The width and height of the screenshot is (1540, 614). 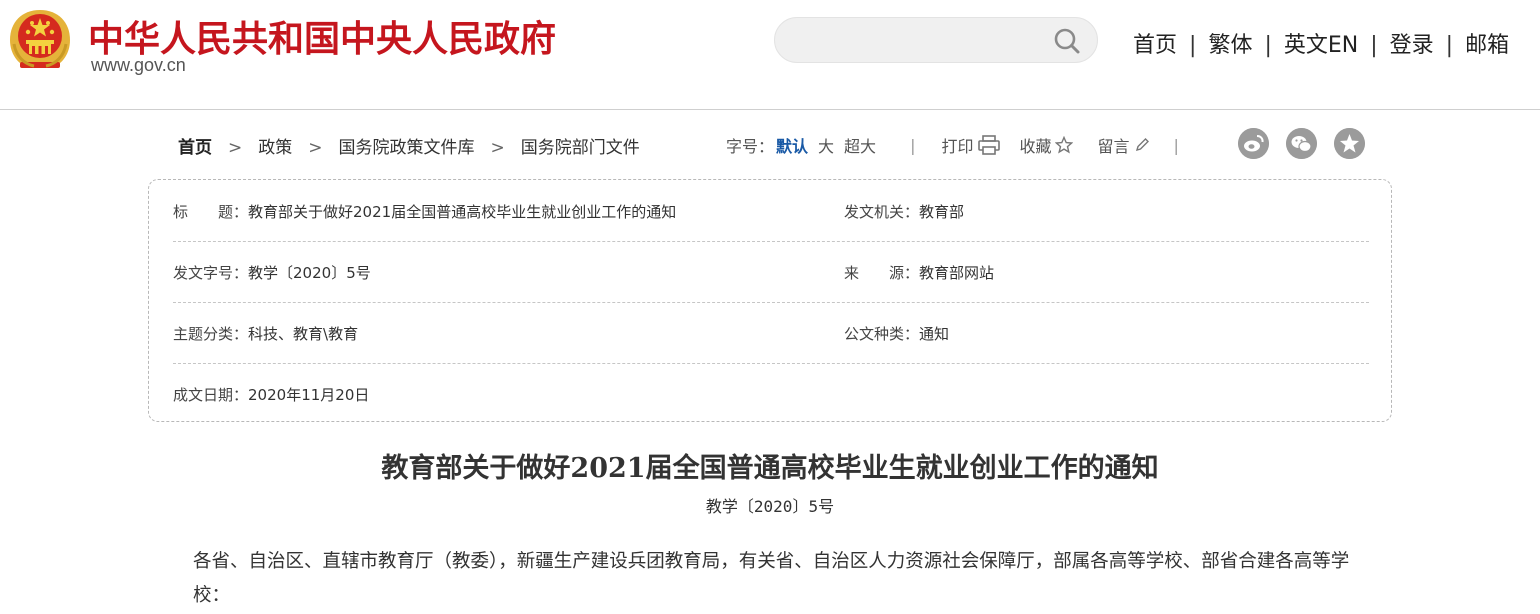 I want to click on font-size-label: 字号：, so click(x=750, y=146).